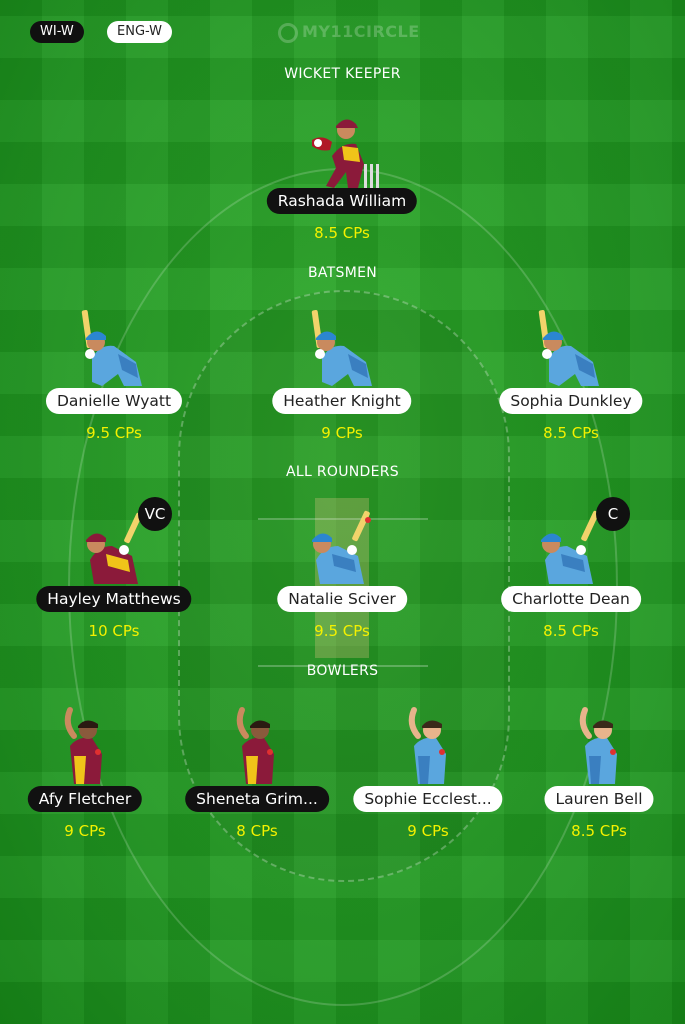 The image size is (685, 1024). Describe the element at coordinates (342, 472) in the screenshot. I see `section-all-rounders: ALL ROUNDERS` at that location.